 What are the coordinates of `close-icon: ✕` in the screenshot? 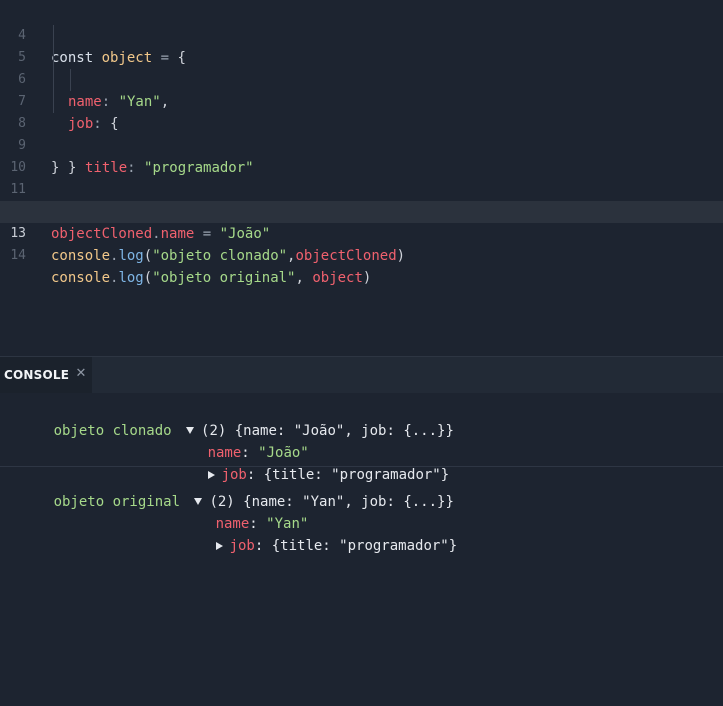 It's located at (81, 374).